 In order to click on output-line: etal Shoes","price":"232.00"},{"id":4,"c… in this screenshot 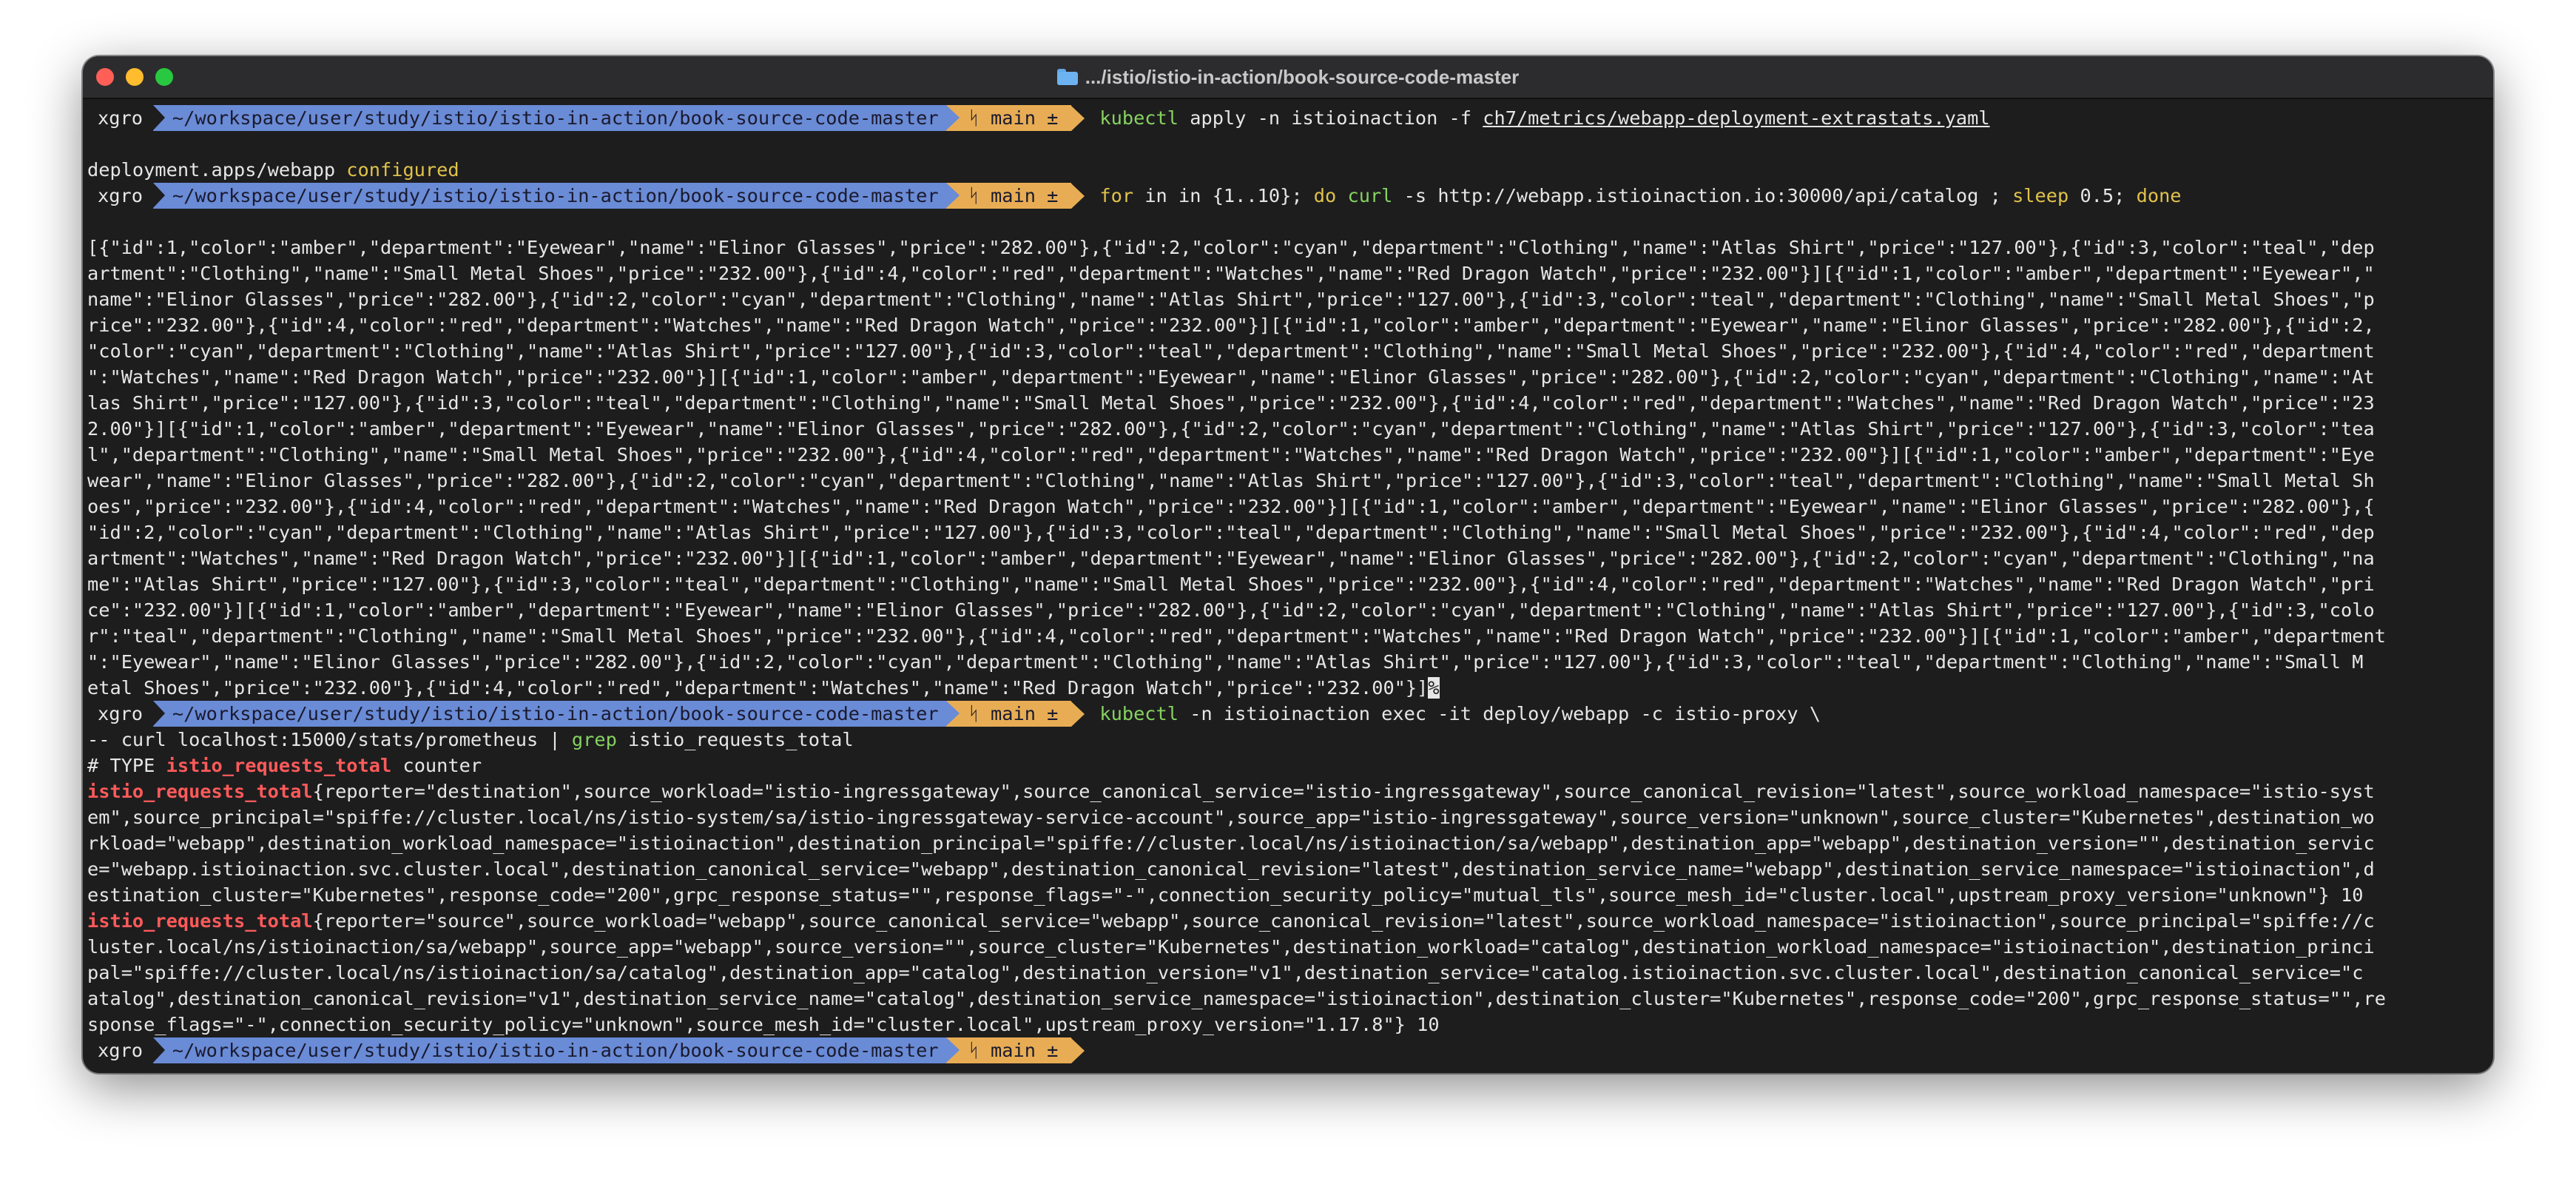, I will do `click(763, 688)`.